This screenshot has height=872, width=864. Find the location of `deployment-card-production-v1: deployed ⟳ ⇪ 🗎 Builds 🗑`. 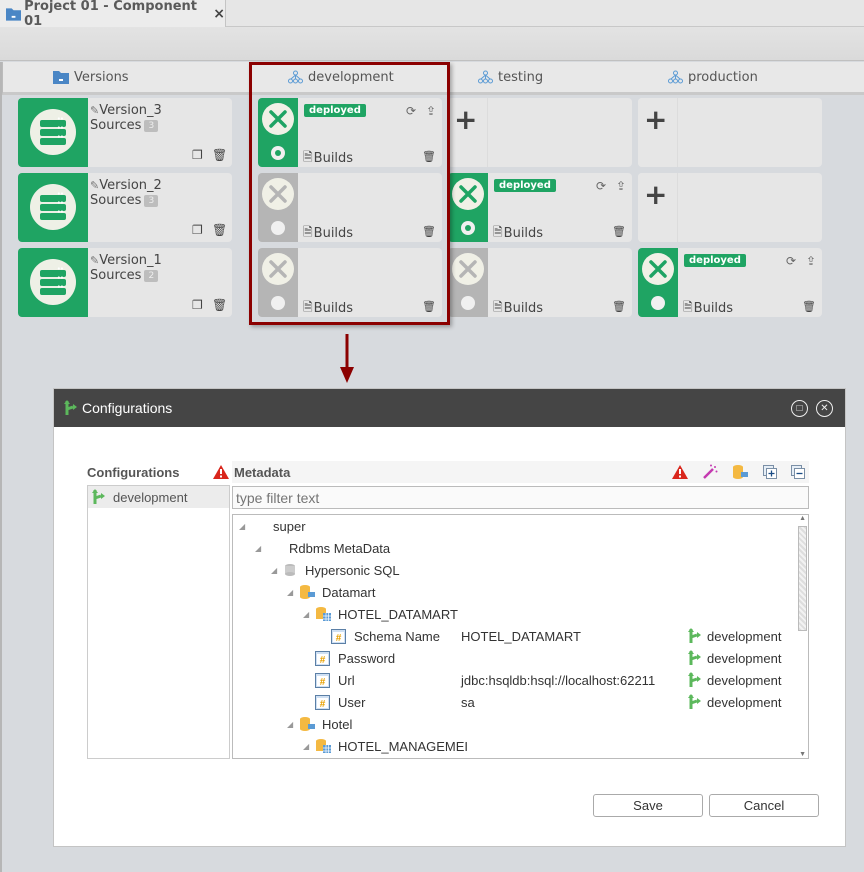

deployment-card-production-v1: deployed ⟳ ⇪ 🗎 Builds 🗑 is located at coordinates (730, 282).